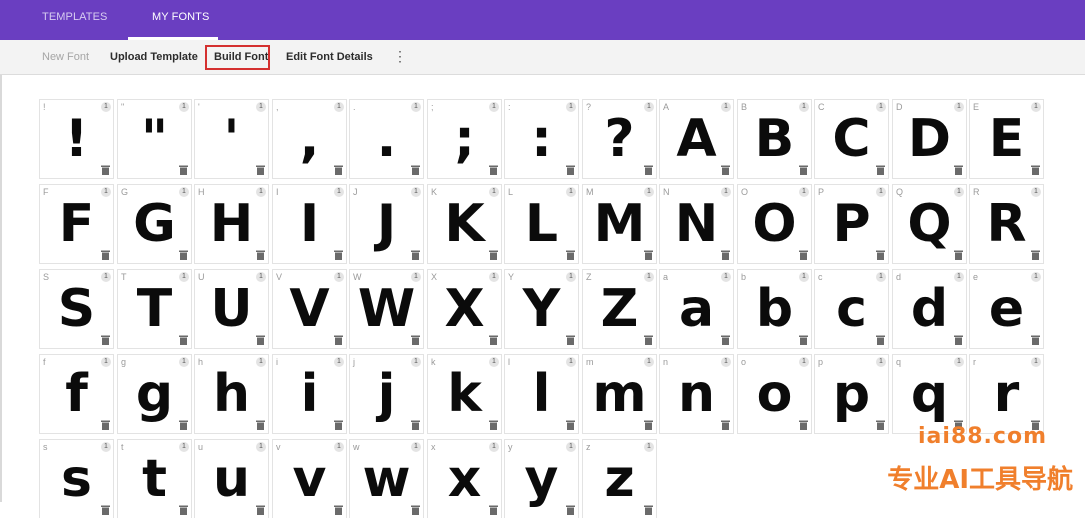  What do you see at coordinates (464, 309) in the screenshot?
I see `glyph-cell: X1X` at bounding box center [464, 309].